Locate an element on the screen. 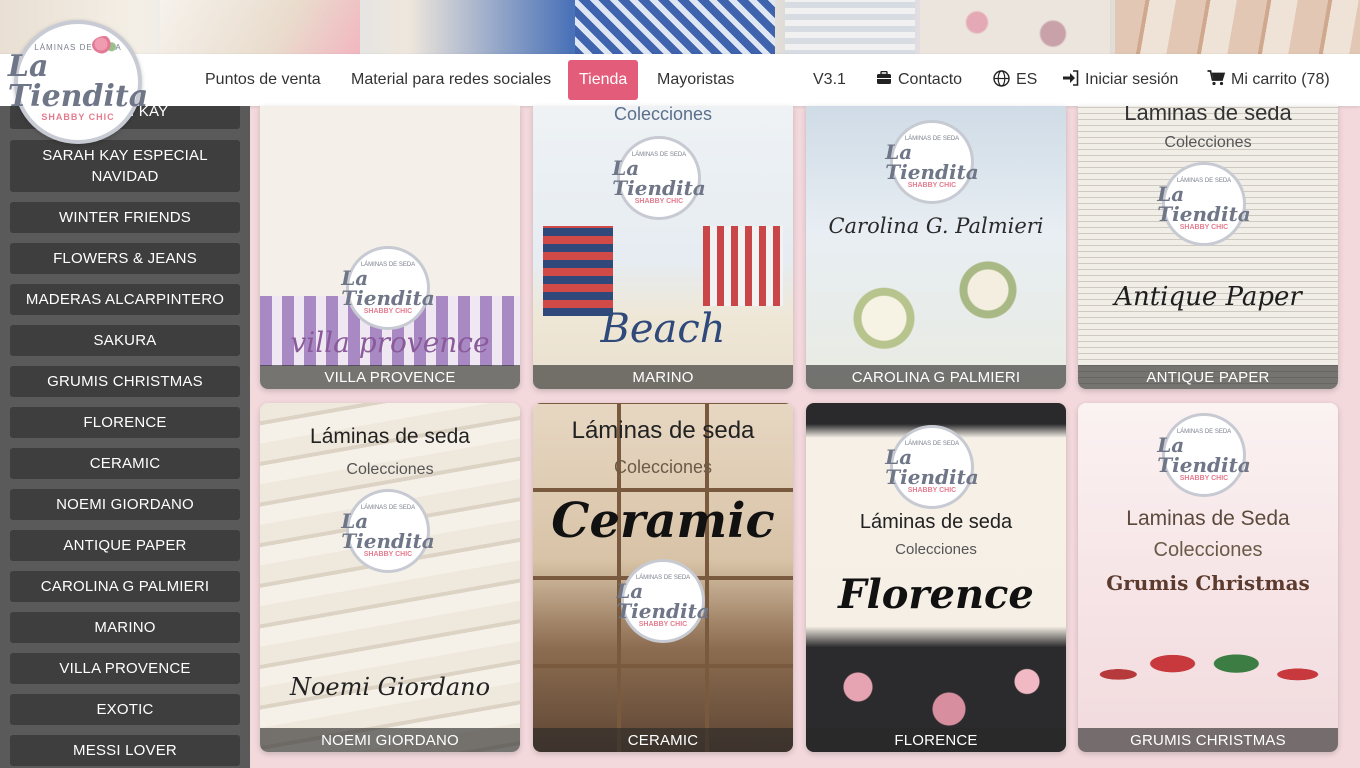 This screenshot has height=768, width=1360. sidebar-item-messi-lover: MESSI LOVER is located at coordinates (125, 750).